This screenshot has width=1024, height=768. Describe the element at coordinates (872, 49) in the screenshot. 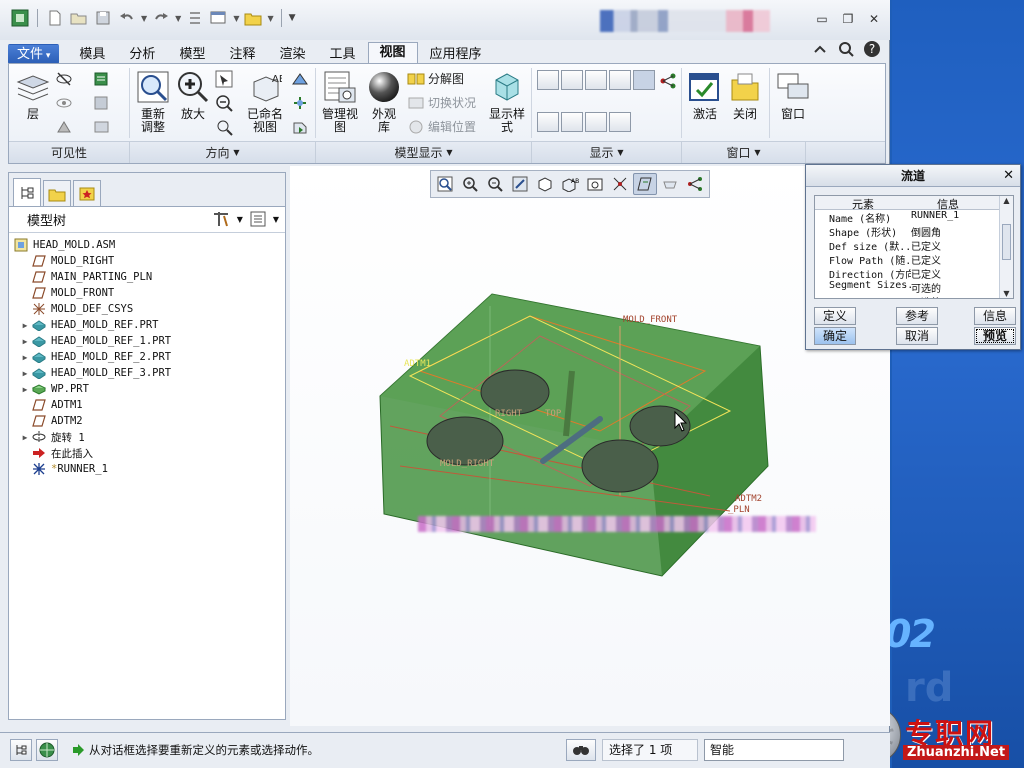

I see `help-icon: ?` at that location.